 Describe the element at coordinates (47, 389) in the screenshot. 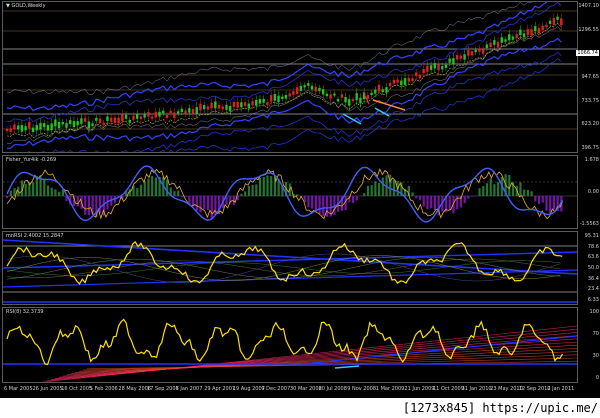

I see `time-axis-label: 26 Jun 2005` at that location.